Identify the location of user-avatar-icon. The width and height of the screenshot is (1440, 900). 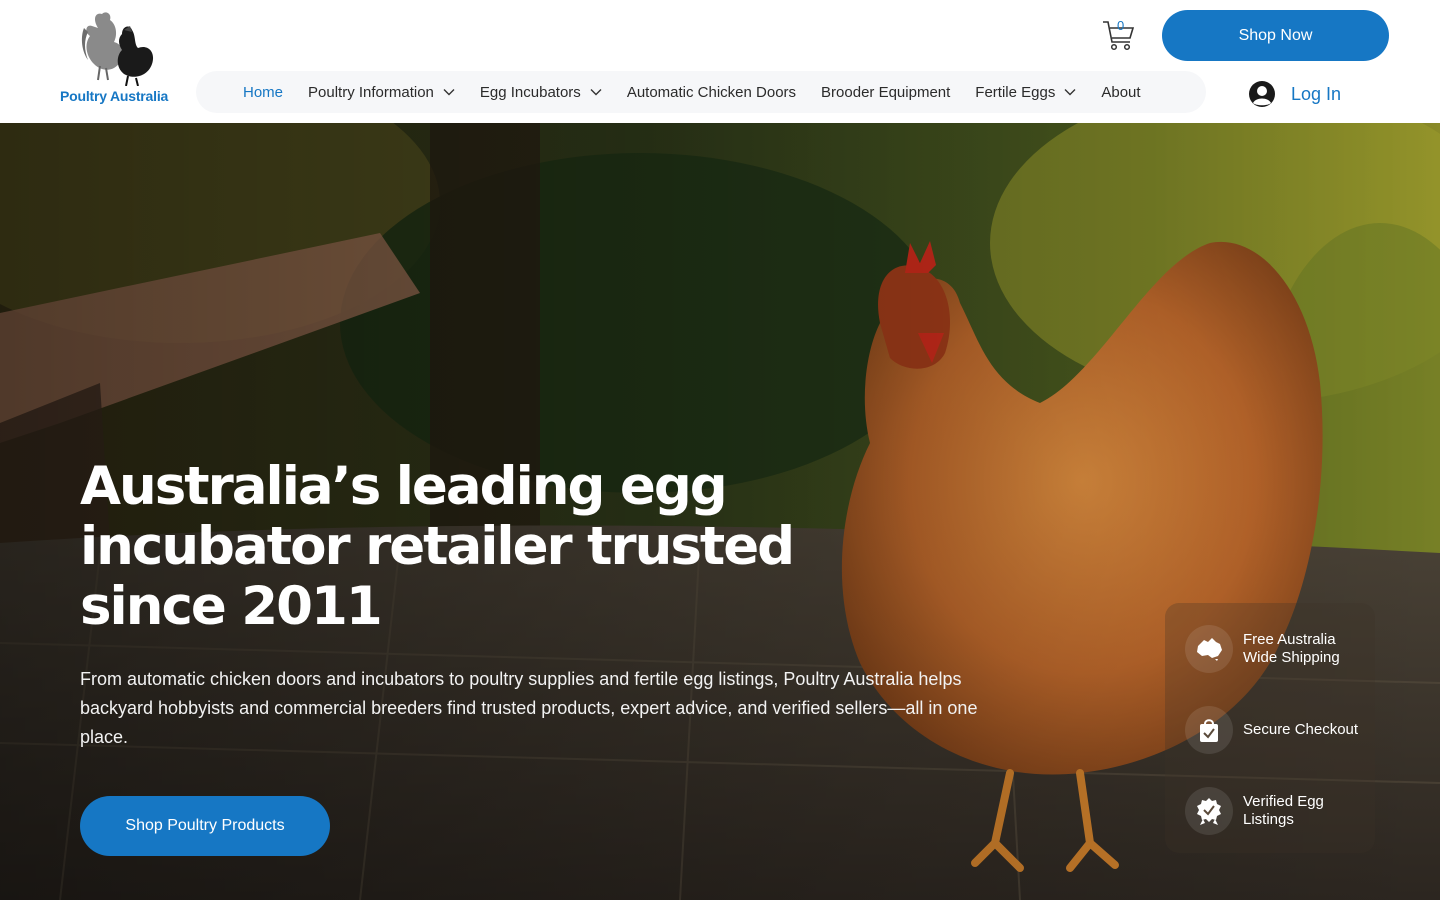
(1262, 94).